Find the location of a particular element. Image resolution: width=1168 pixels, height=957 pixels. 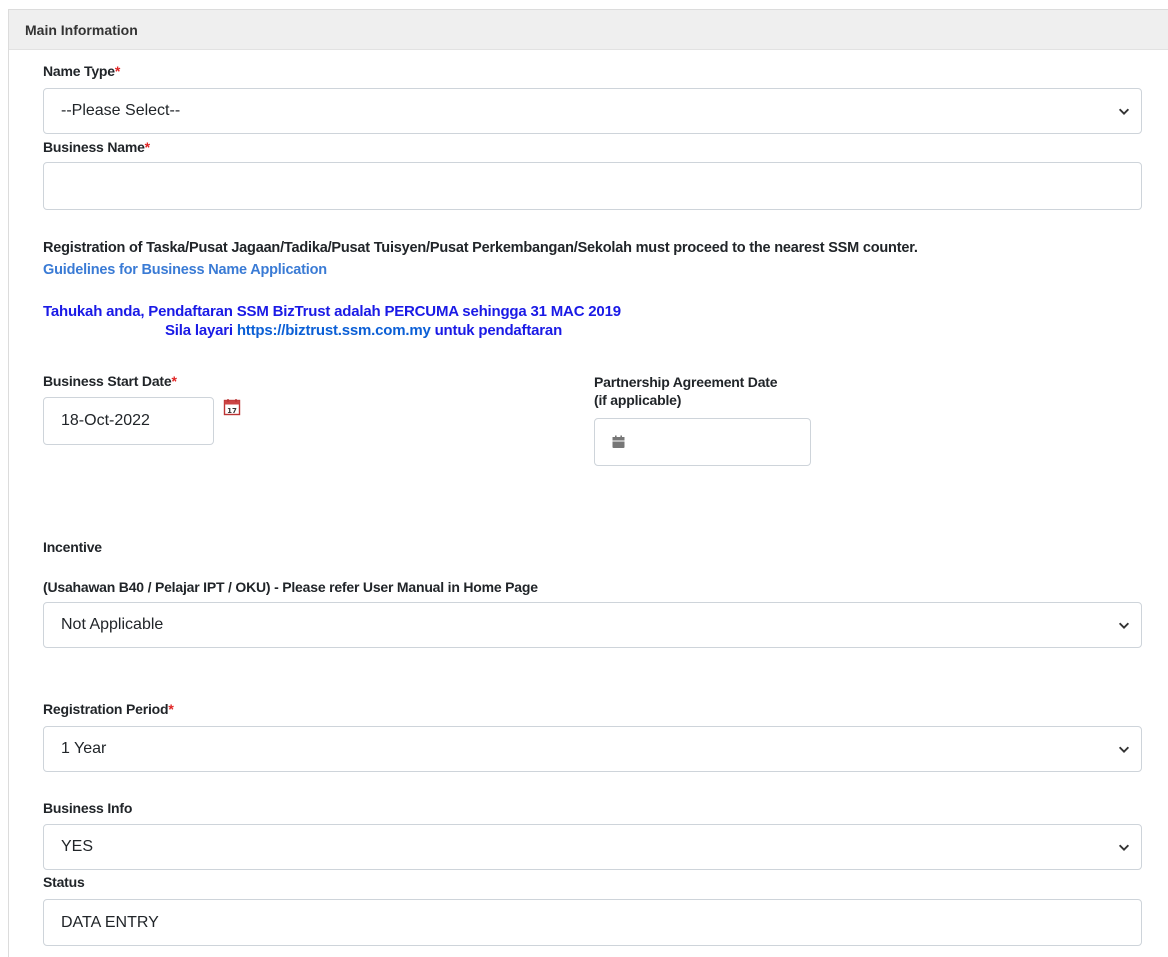

registration-period-label: Registration Period* is located at coordinates (108, 709).